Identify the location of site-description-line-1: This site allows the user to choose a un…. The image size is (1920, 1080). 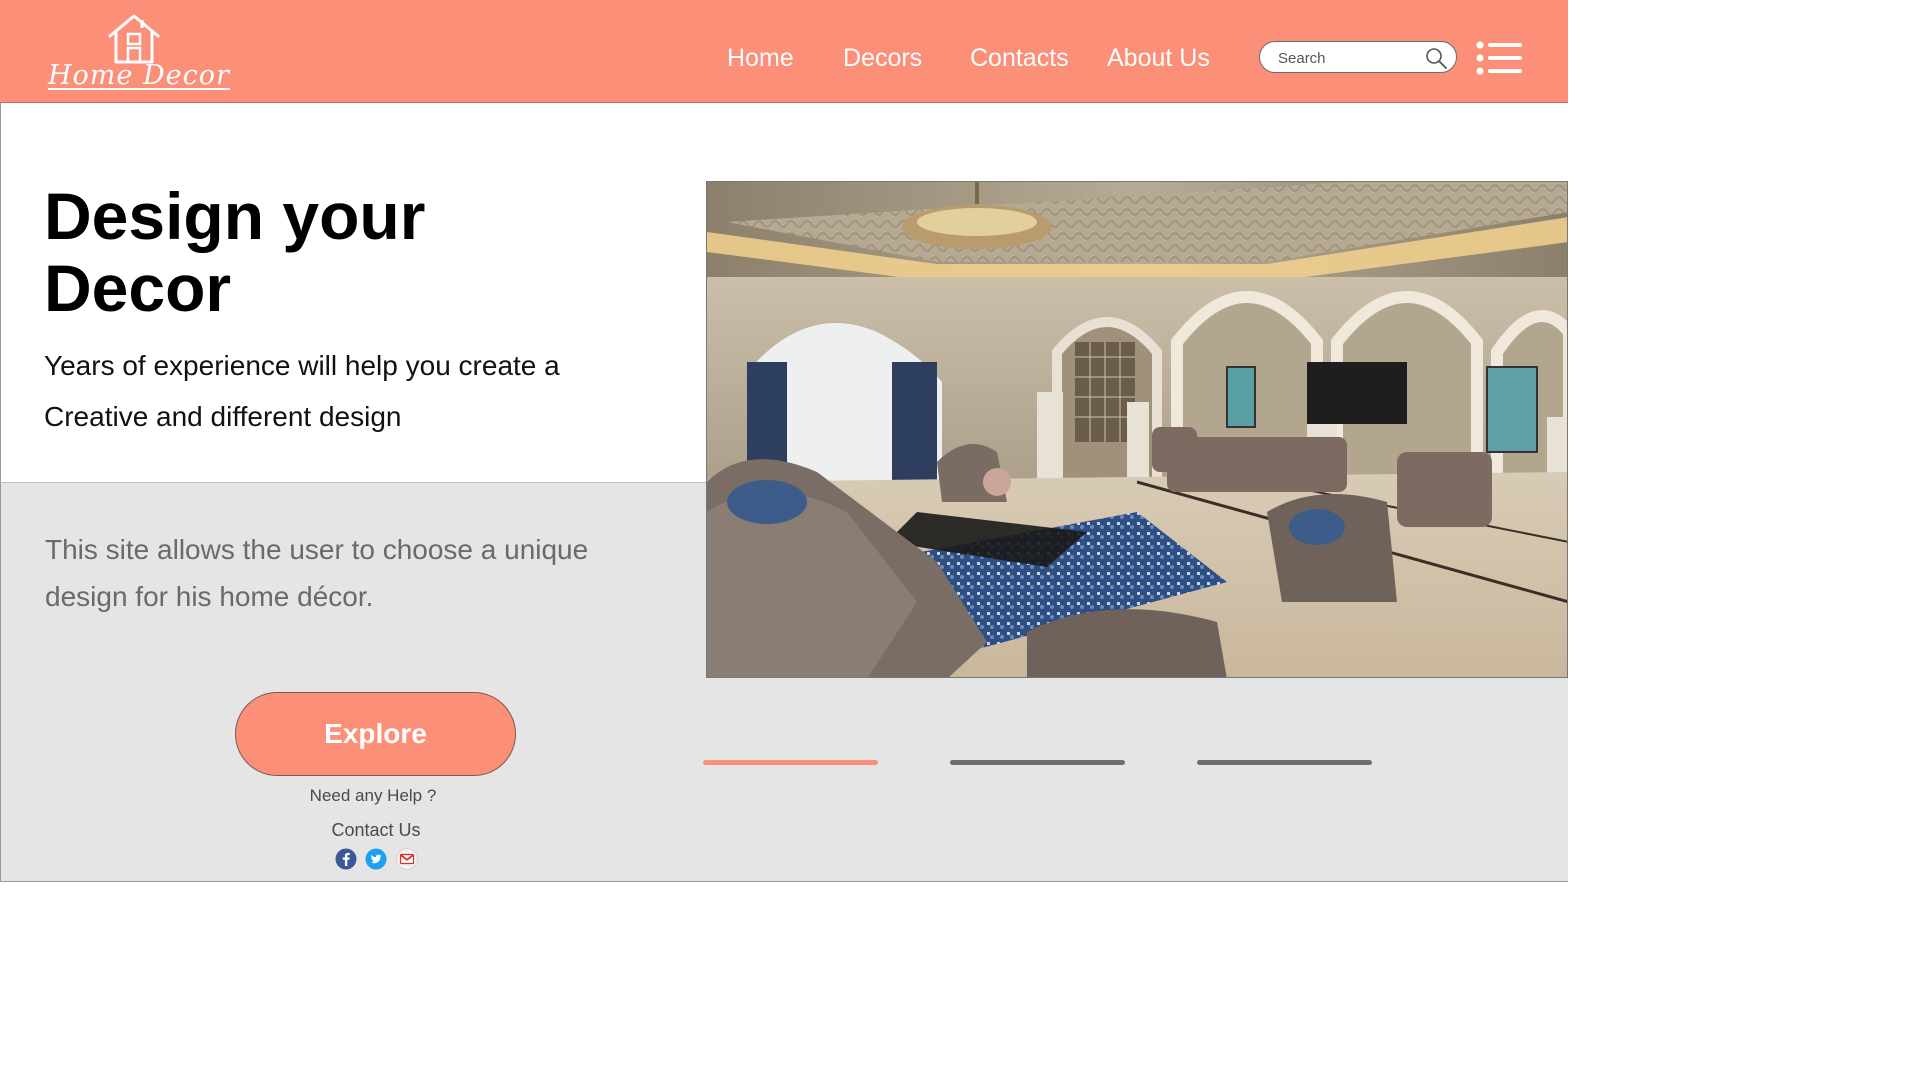
(317, 549).